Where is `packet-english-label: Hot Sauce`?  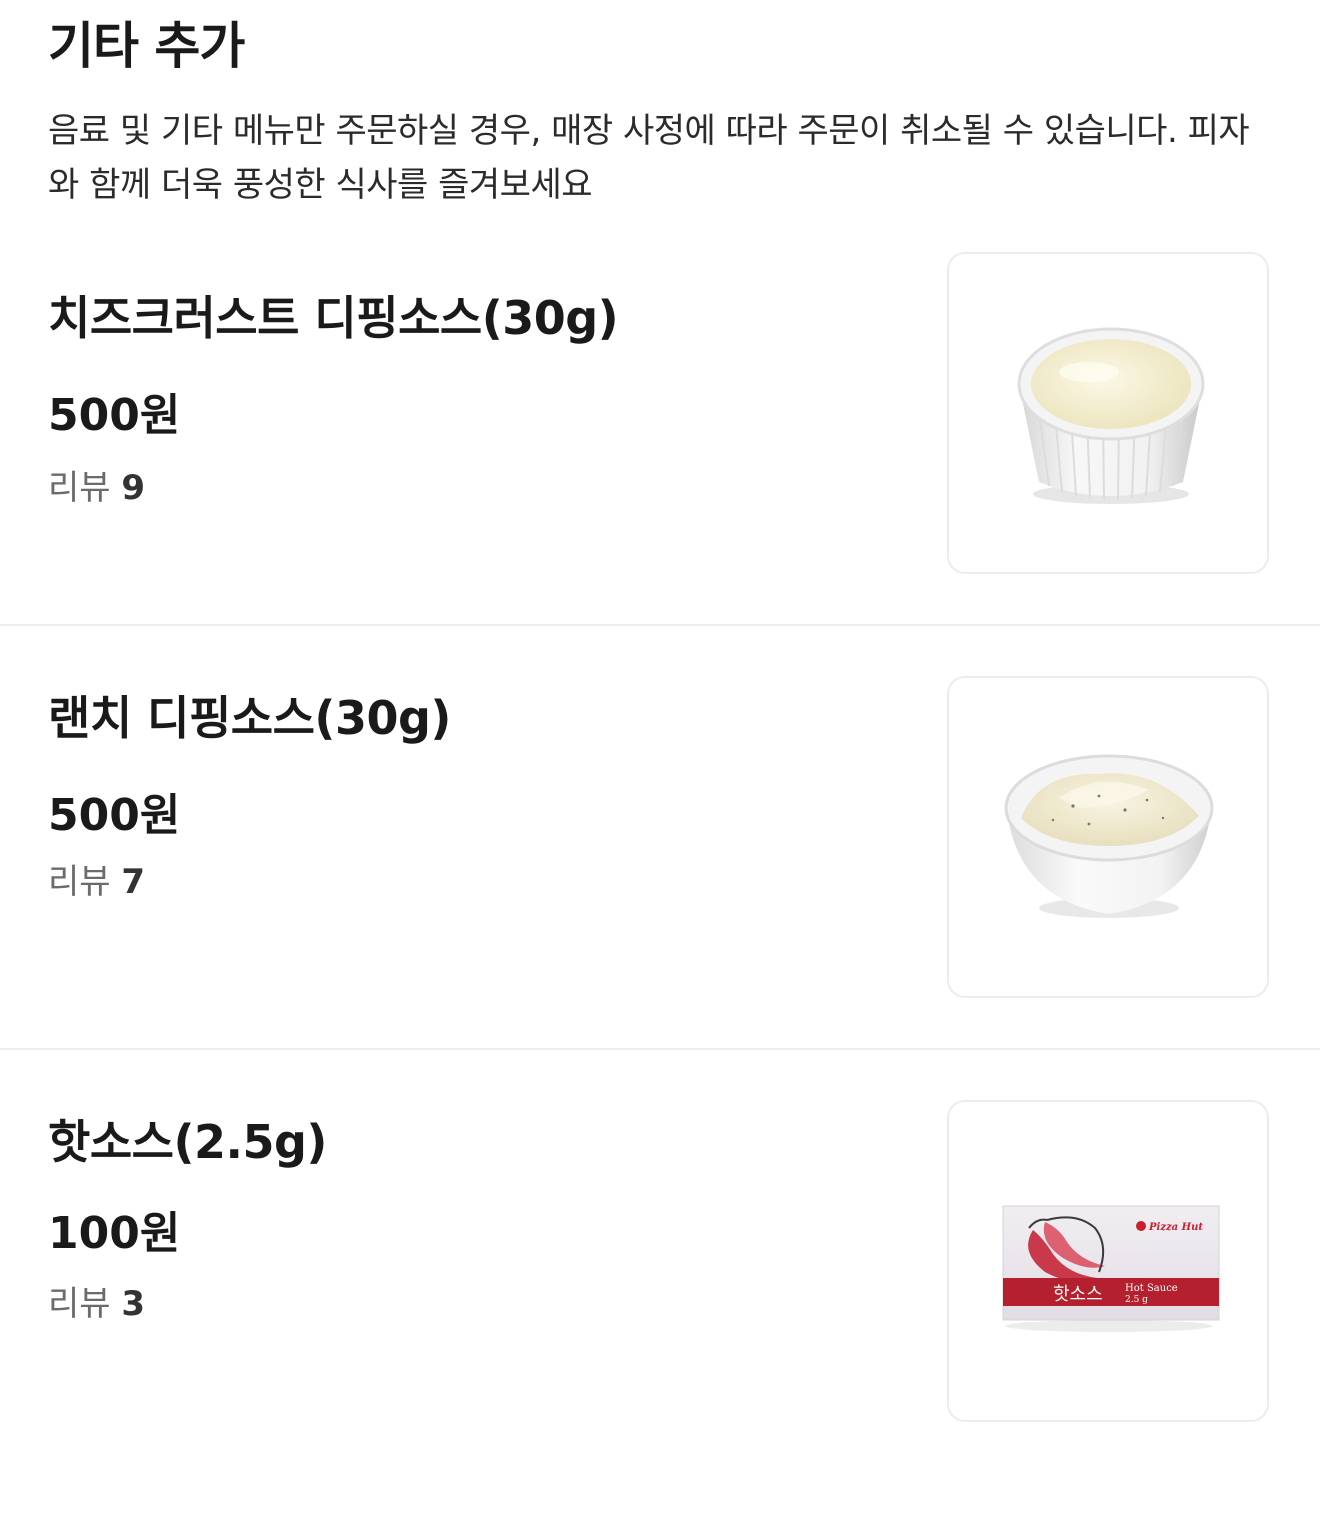
packet-english-label: Hot Sauce is located at coordinates (1151, 1288).